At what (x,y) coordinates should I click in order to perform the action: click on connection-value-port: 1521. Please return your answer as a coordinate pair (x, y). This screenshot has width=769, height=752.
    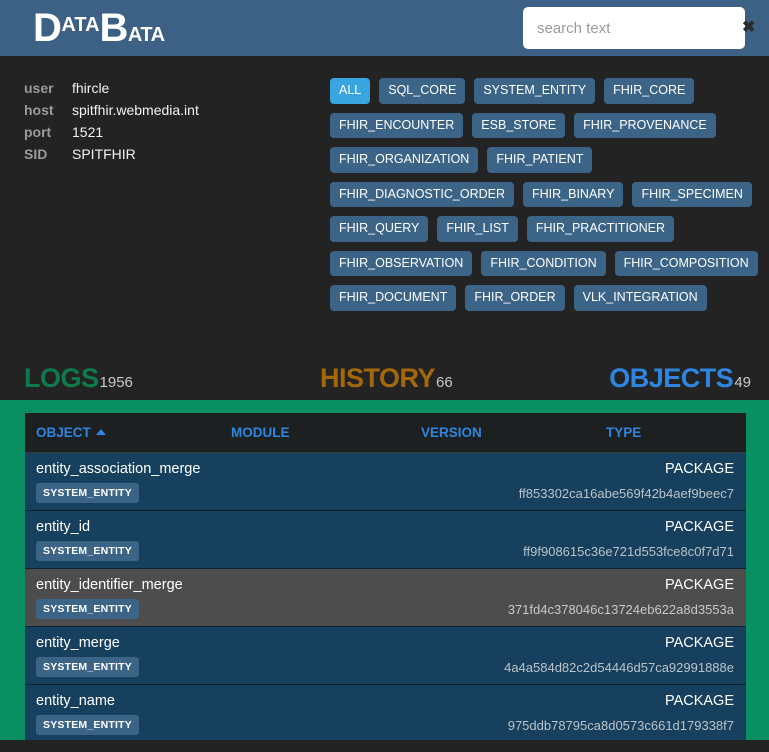
    Looking at the image, I should click on (88, 132).